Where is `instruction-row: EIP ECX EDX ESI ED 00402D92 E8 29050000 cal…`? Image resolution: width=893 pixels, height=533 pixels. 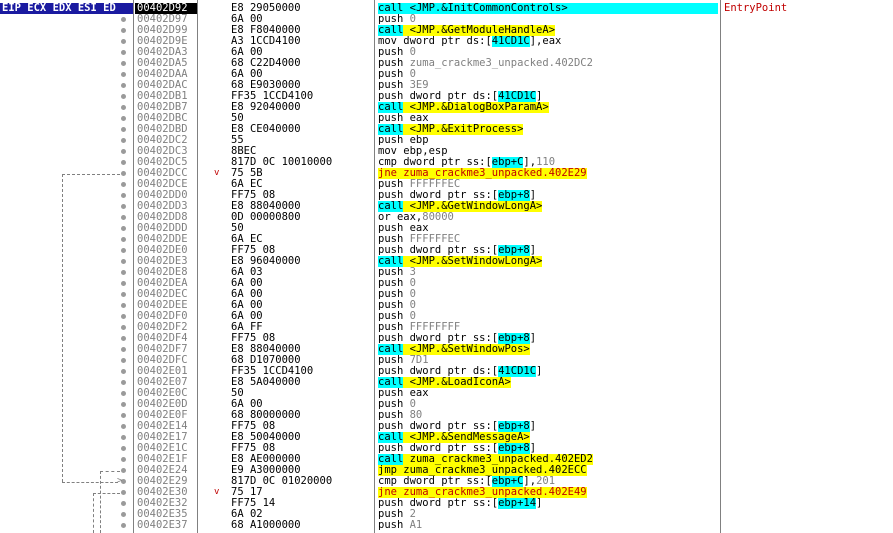
instruction-row: EIP ECX EDX ESI ED 00402D92 E8 29050000 cal… is located at coordinates (446, 8).